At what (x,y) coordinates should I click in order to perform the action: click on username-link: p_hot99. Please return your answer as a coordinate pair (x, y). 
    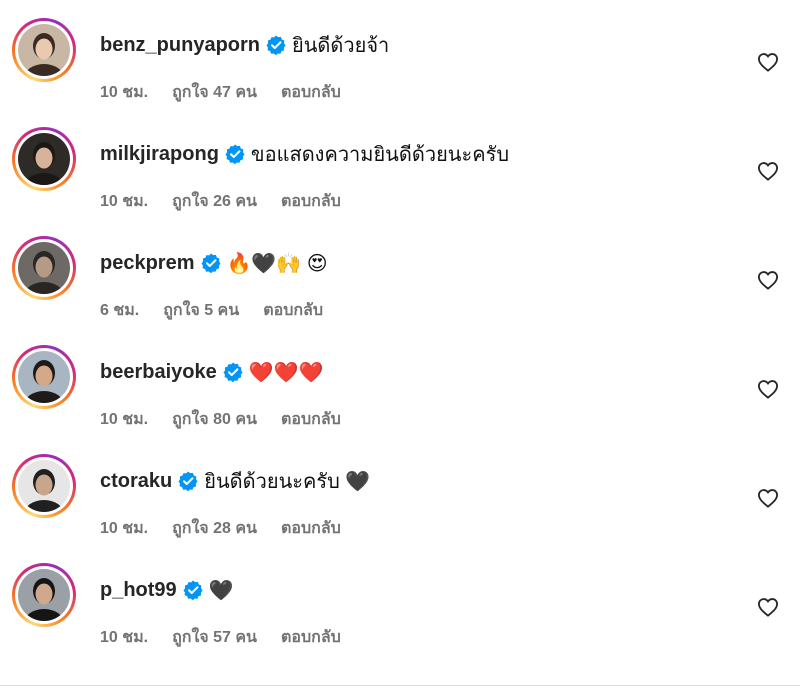
    Looking at the image, I should click on (138, 590).